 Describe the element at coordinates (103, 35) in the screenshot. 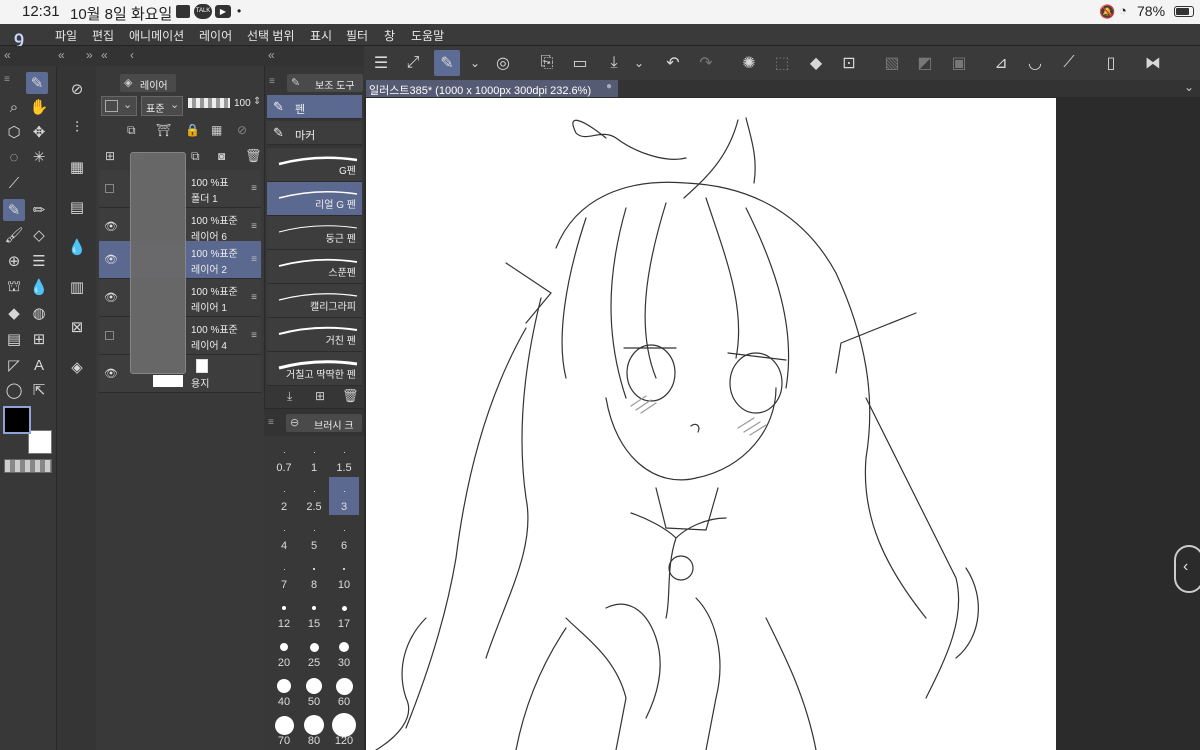

I see `menu-edit: 편집` at that location.